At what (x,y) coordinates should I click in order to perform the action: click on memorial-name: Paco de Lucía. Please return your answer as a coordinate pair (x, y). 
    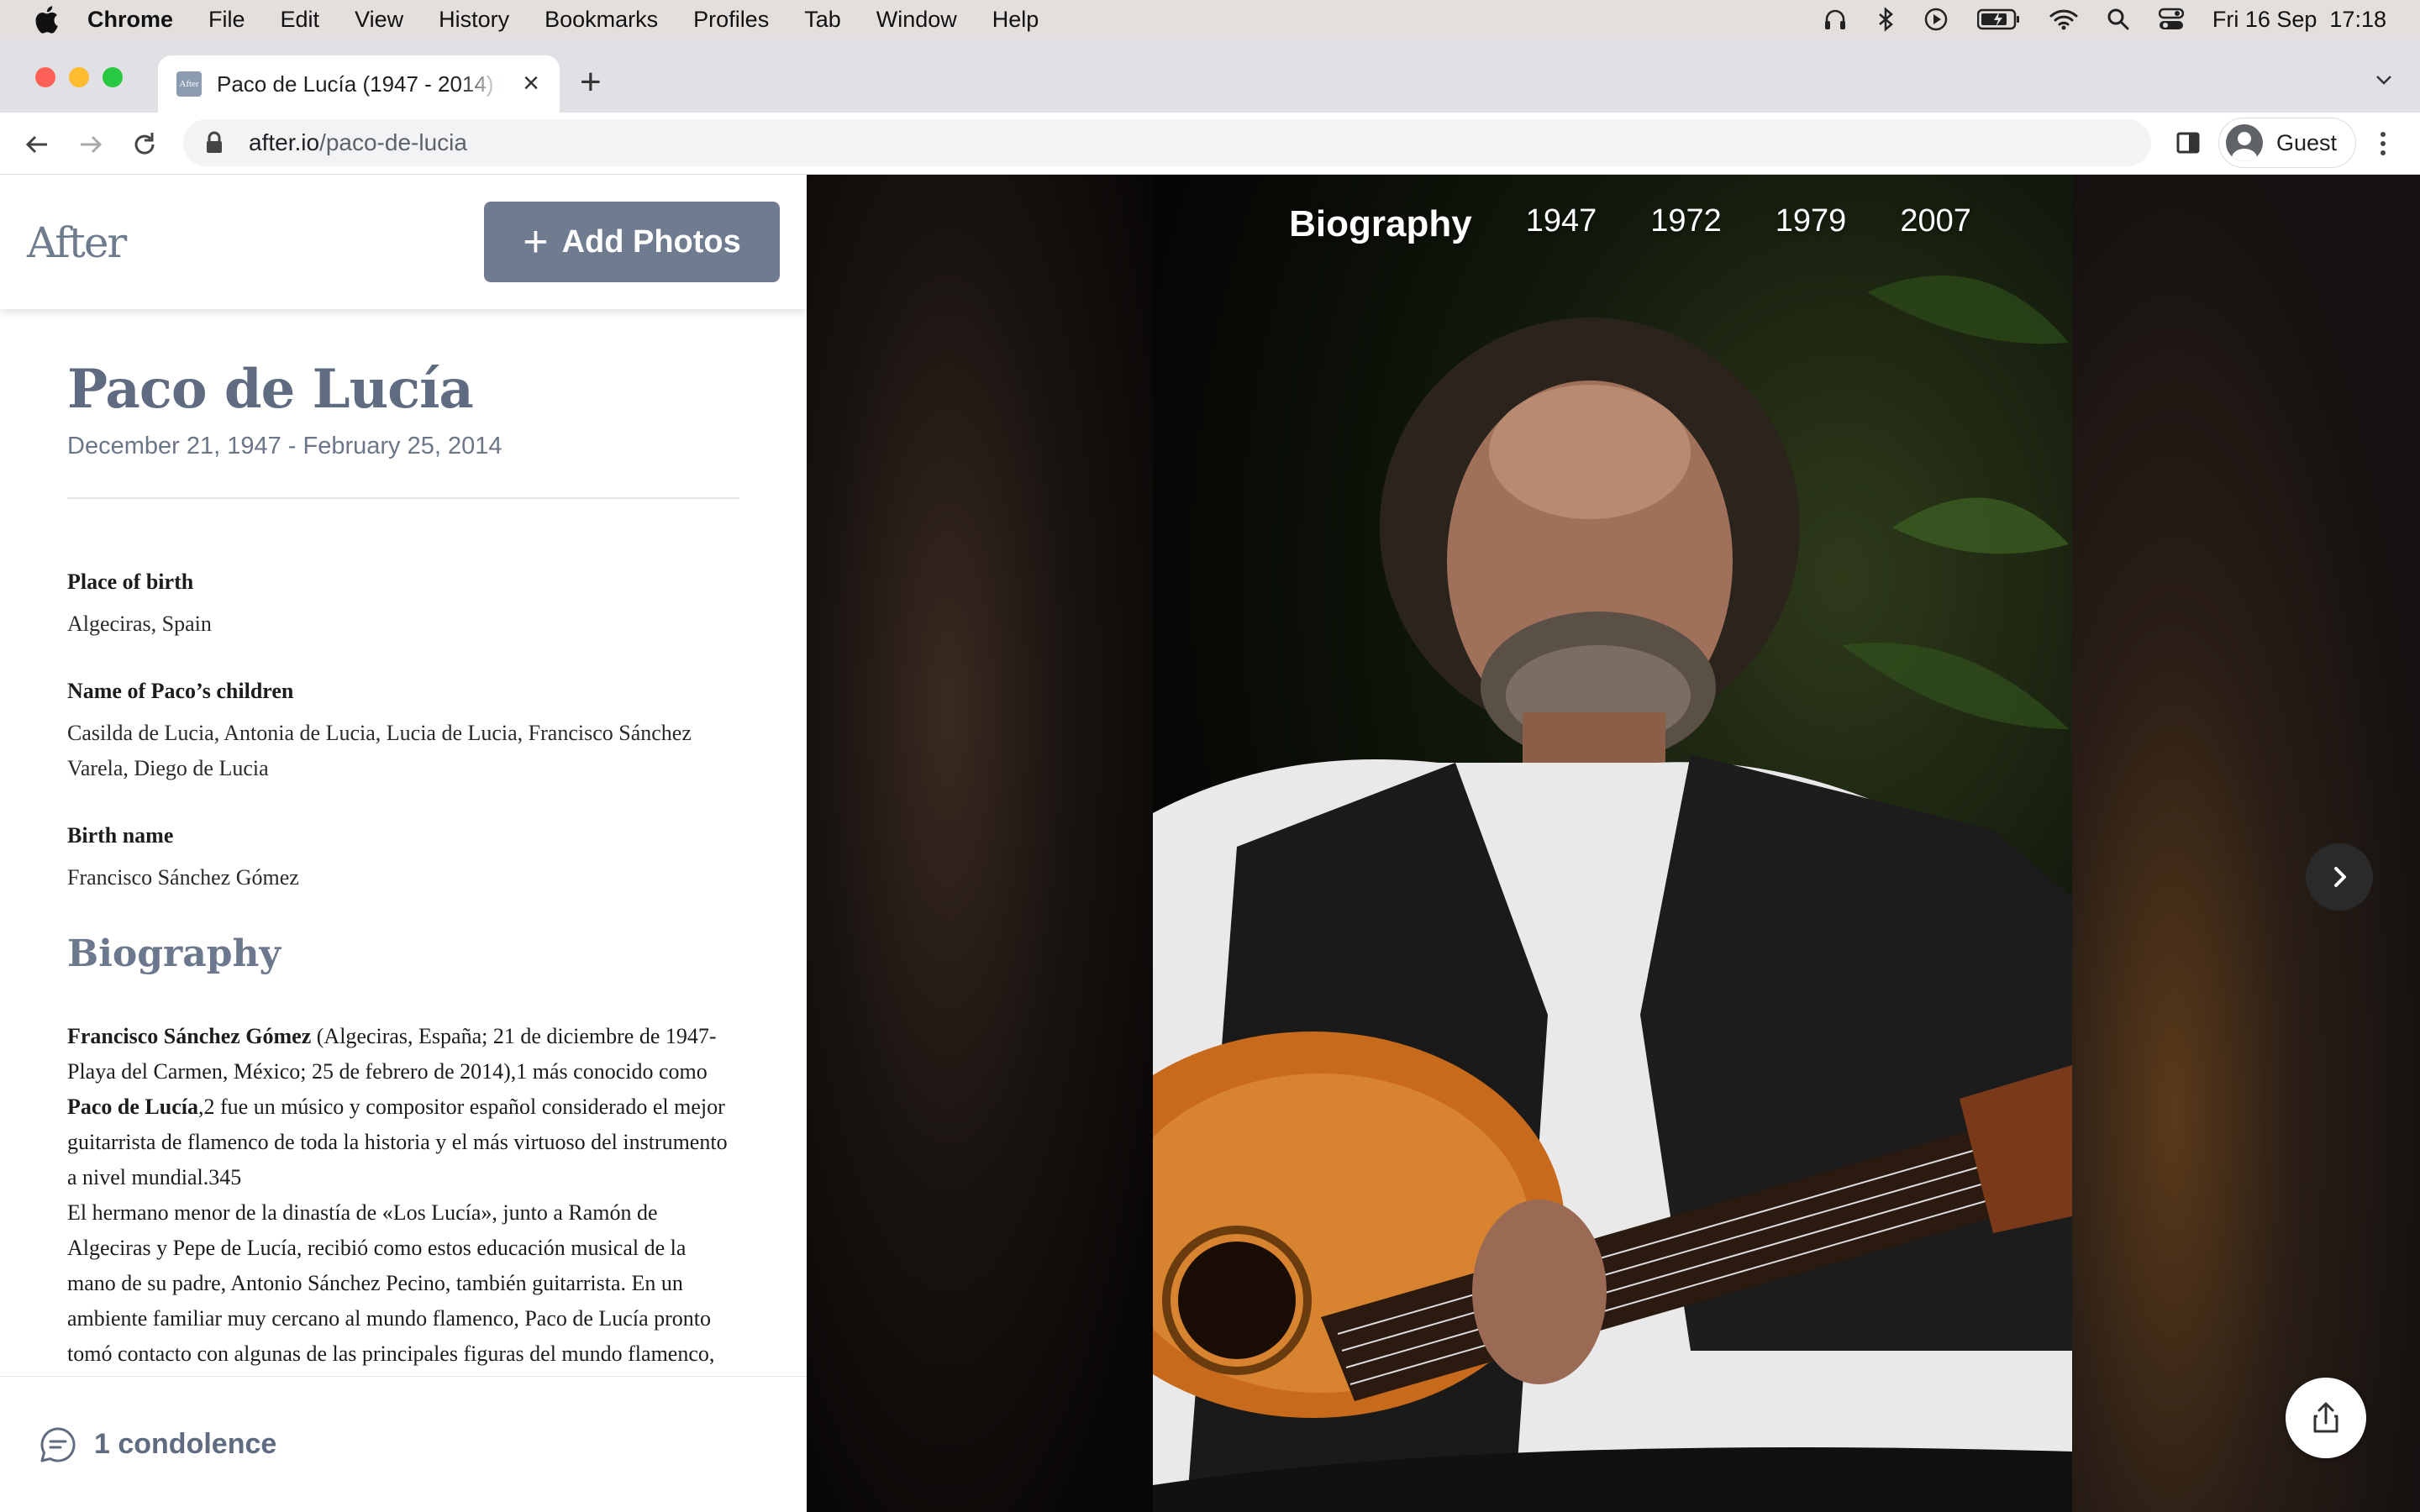
    Looking at the image, I should click on (270, 389).